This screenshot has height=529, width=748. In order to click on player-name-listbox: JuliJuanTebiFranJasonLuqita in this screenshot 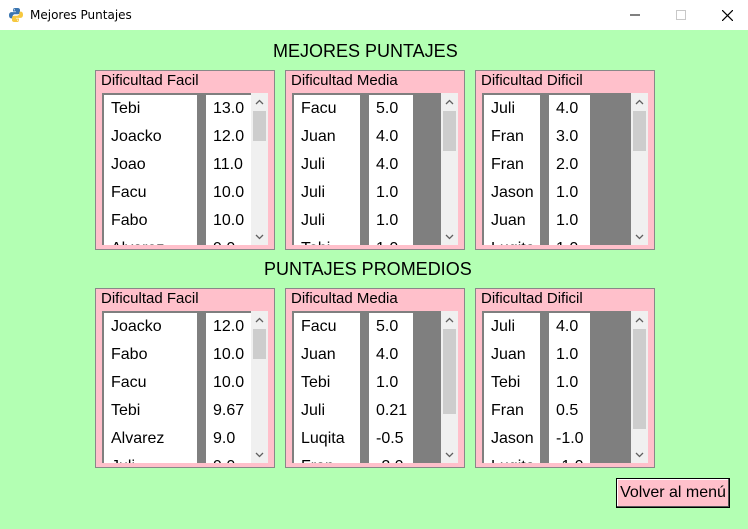, I will do `click(512, 388)`.